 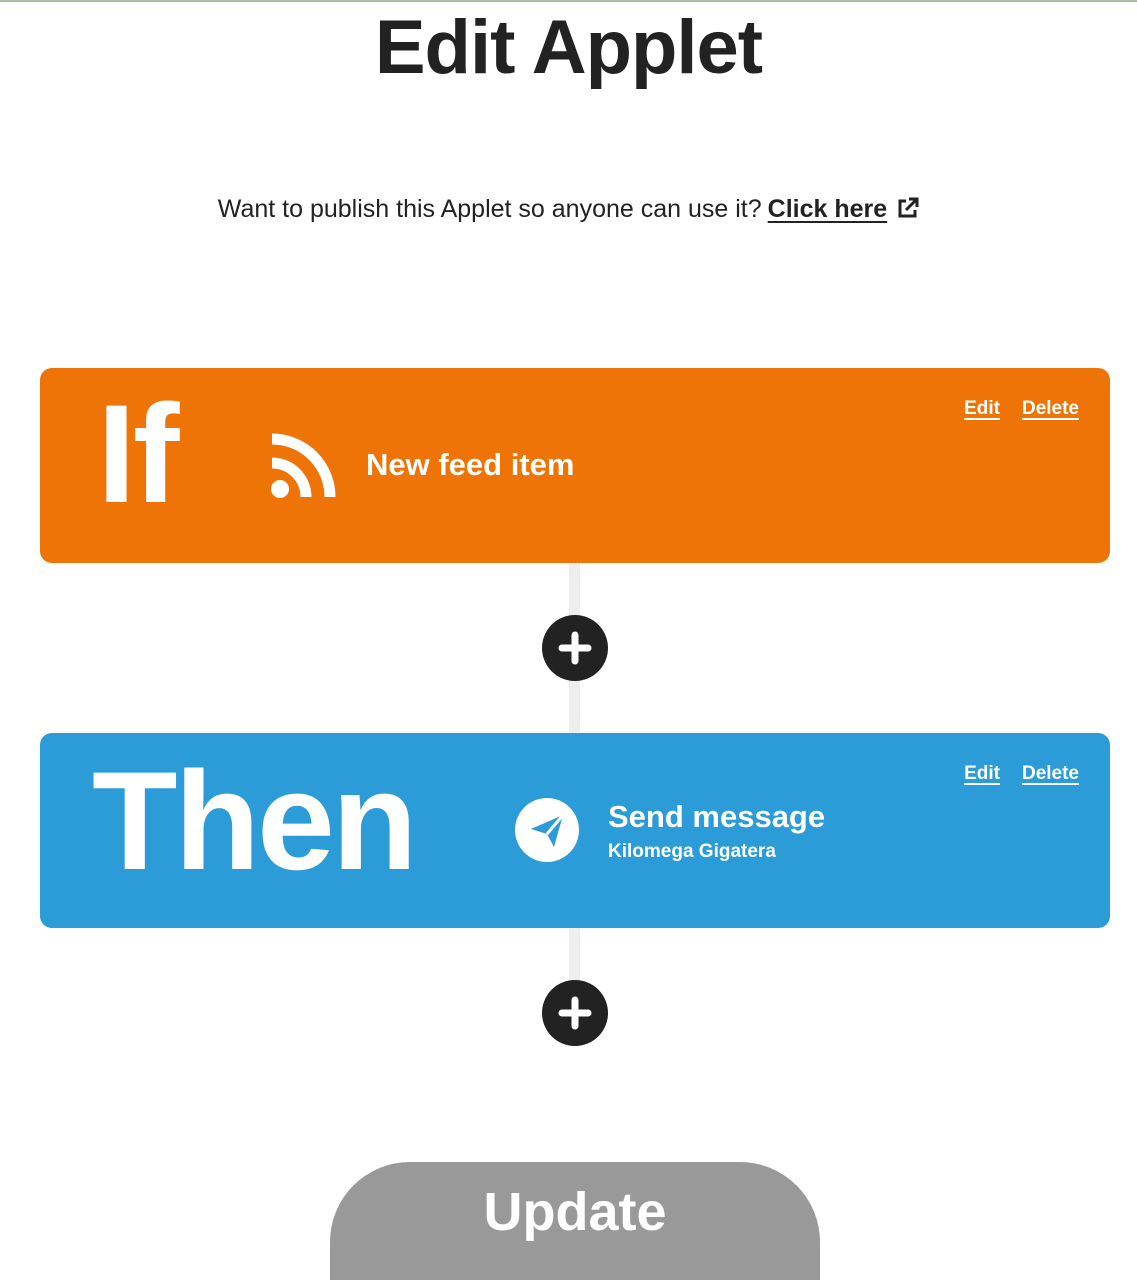 I want to click on action-delete-link: Delete, so click(x=1050, y=773).